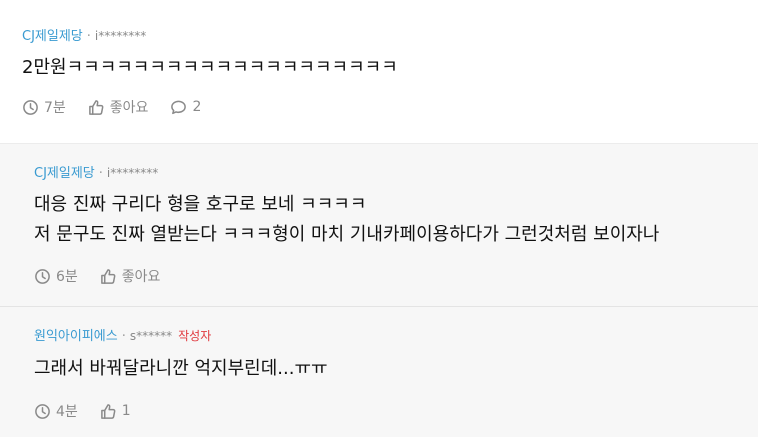  I want to click on comment-line: 그래서 바꿔달라니깐 억지부린데...ㅠㅠ, so click(181, 368).